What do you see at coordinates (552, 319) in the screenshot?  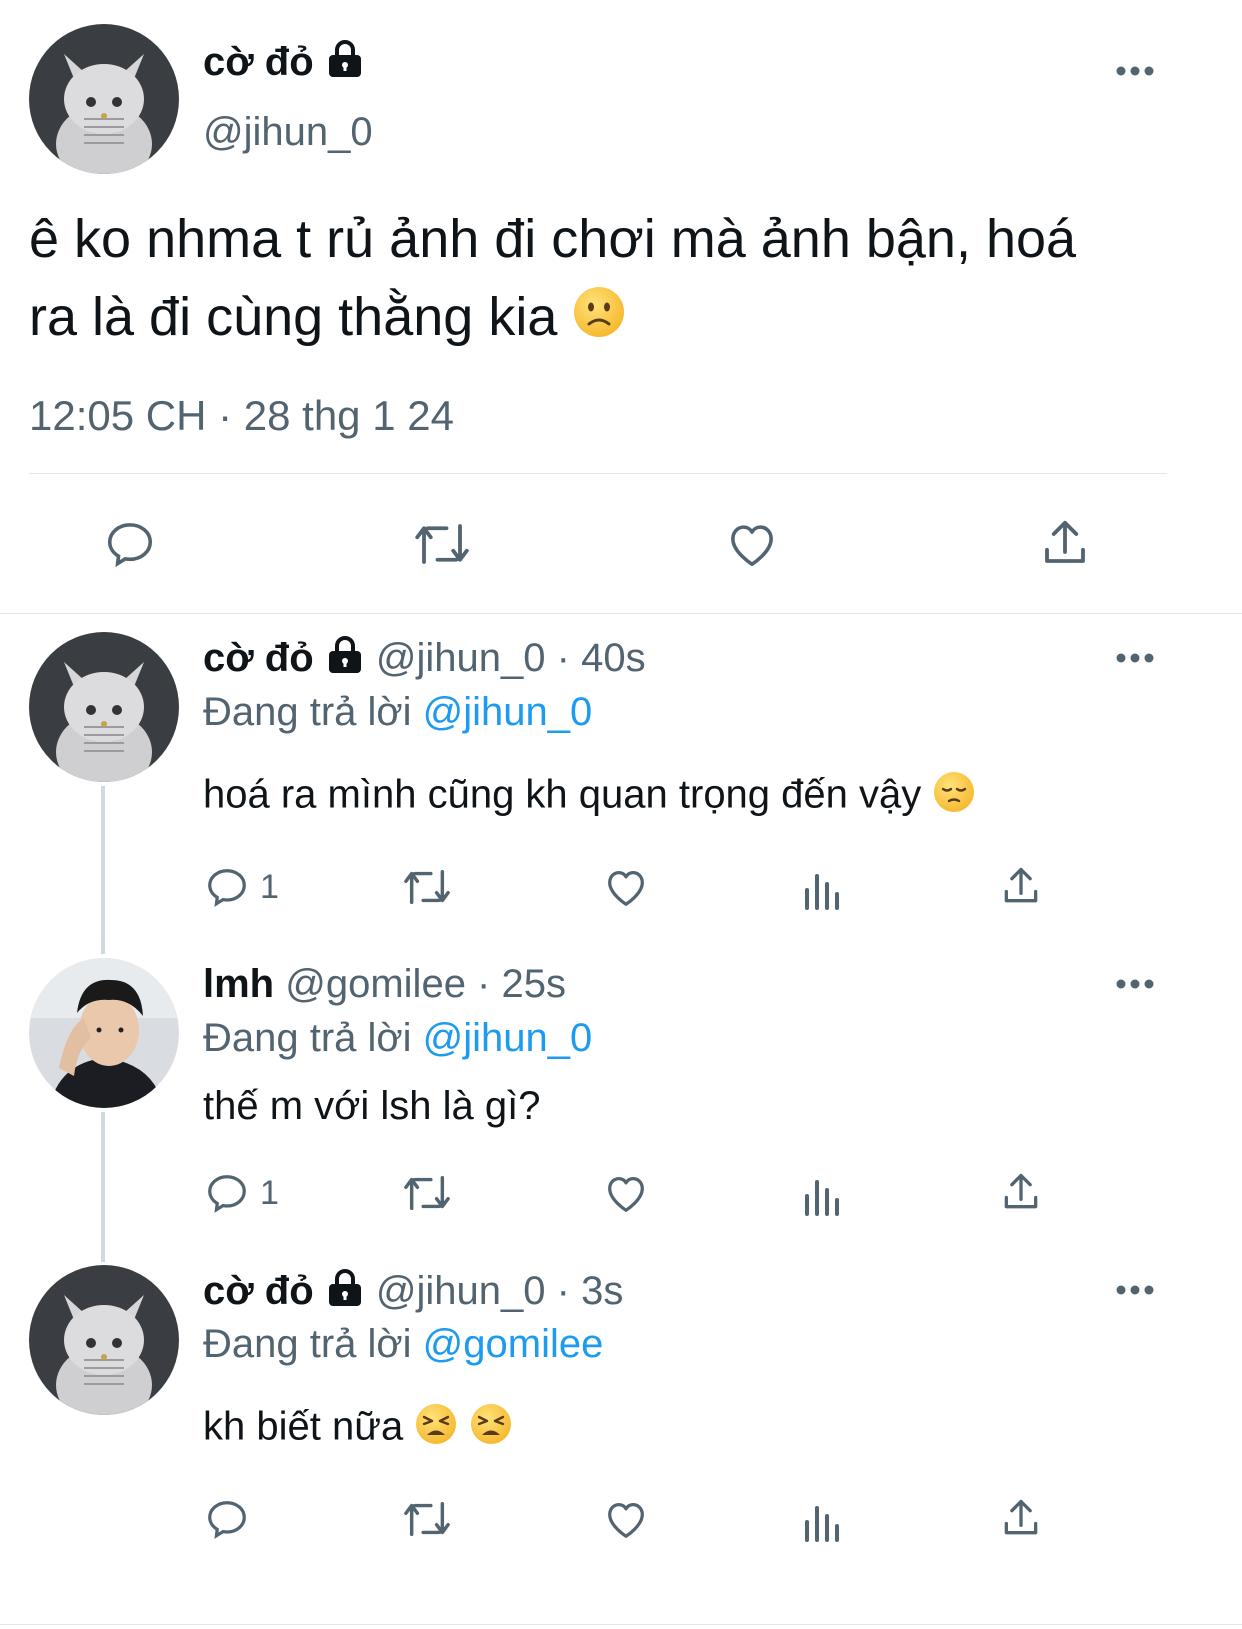 I see `tweet-text-line: ra là đi cùng thằng kia` at bounding box center [552, 319].